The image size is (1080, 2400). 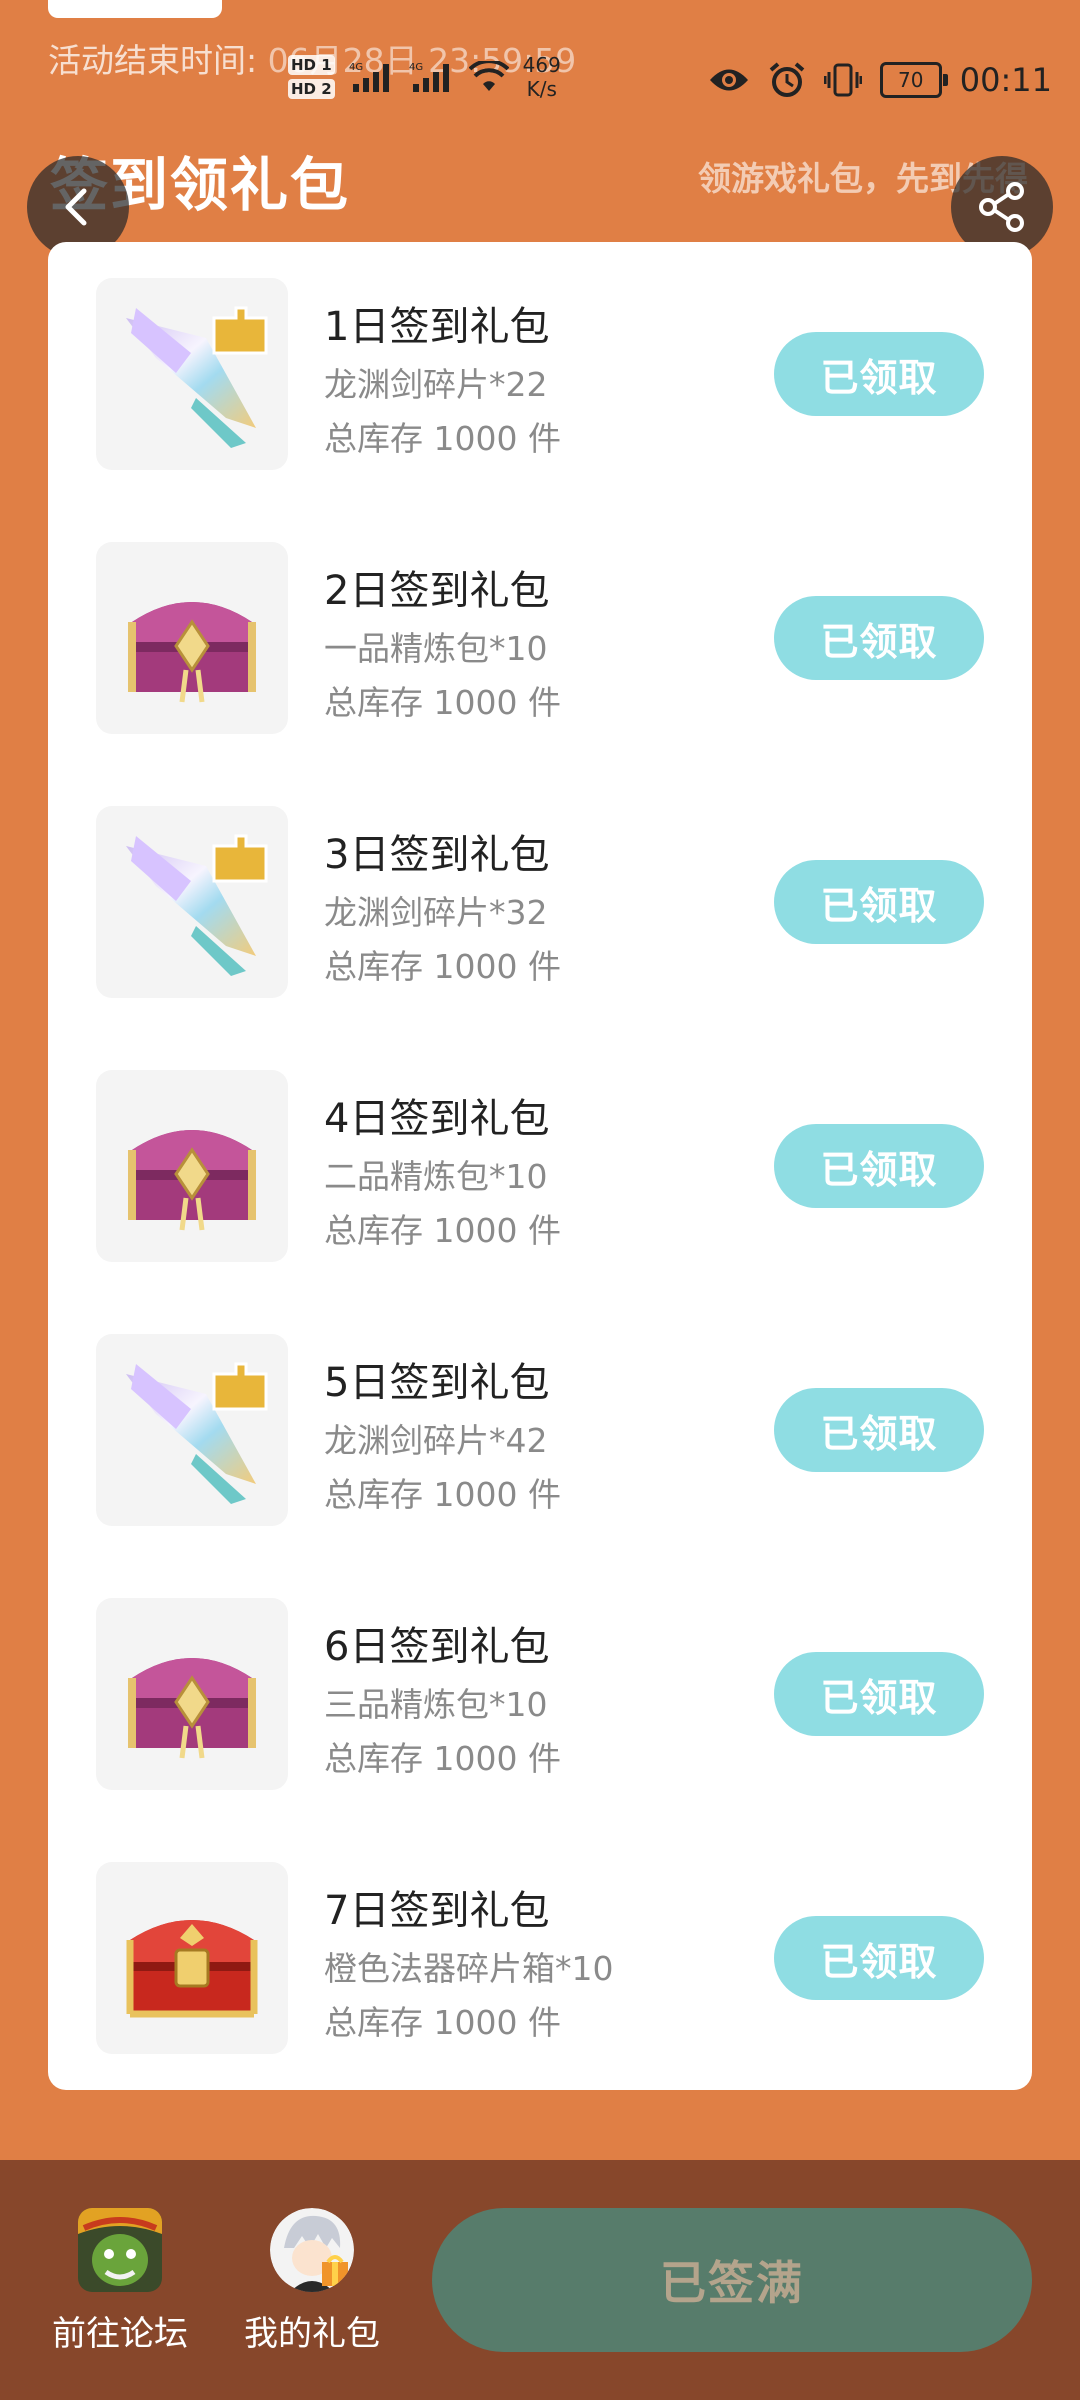 I want to click on red-chest-icon, so click(x=192, y=1958).